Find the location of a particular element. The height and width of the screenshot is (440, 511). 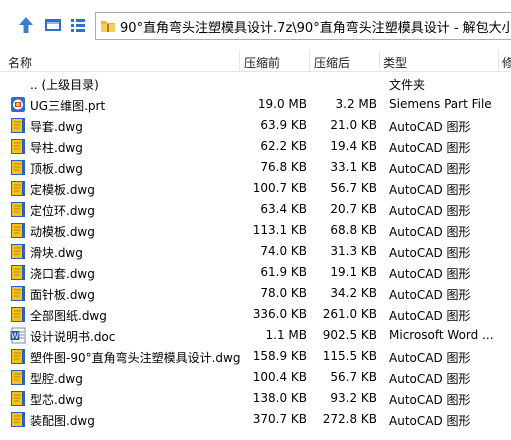

file-original-size: 19.4 KB is located at coordinates (353, 146).